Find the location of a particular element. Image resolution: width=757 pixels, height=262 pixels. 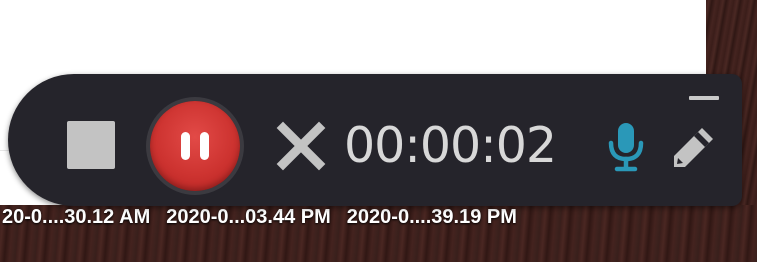

minimize-icon is located at coordinates (704, 98).